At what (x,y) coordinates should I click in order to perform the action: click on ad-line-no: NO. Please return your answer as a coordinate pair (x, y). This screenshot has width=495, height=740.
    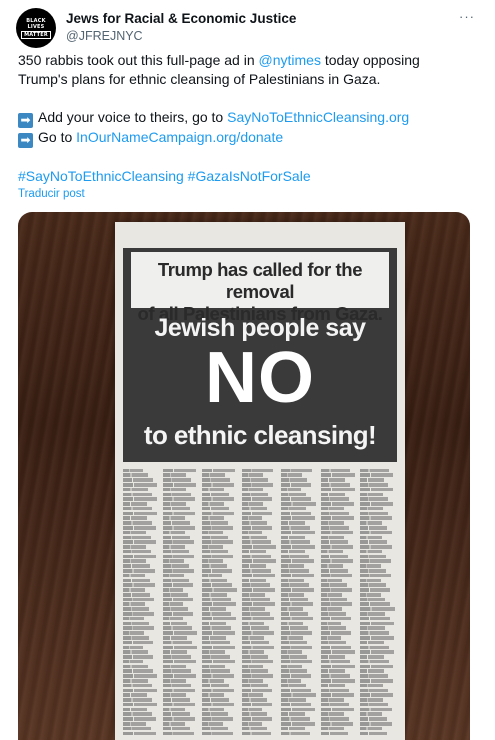
    Looking at the image, I should click on (260, 378).